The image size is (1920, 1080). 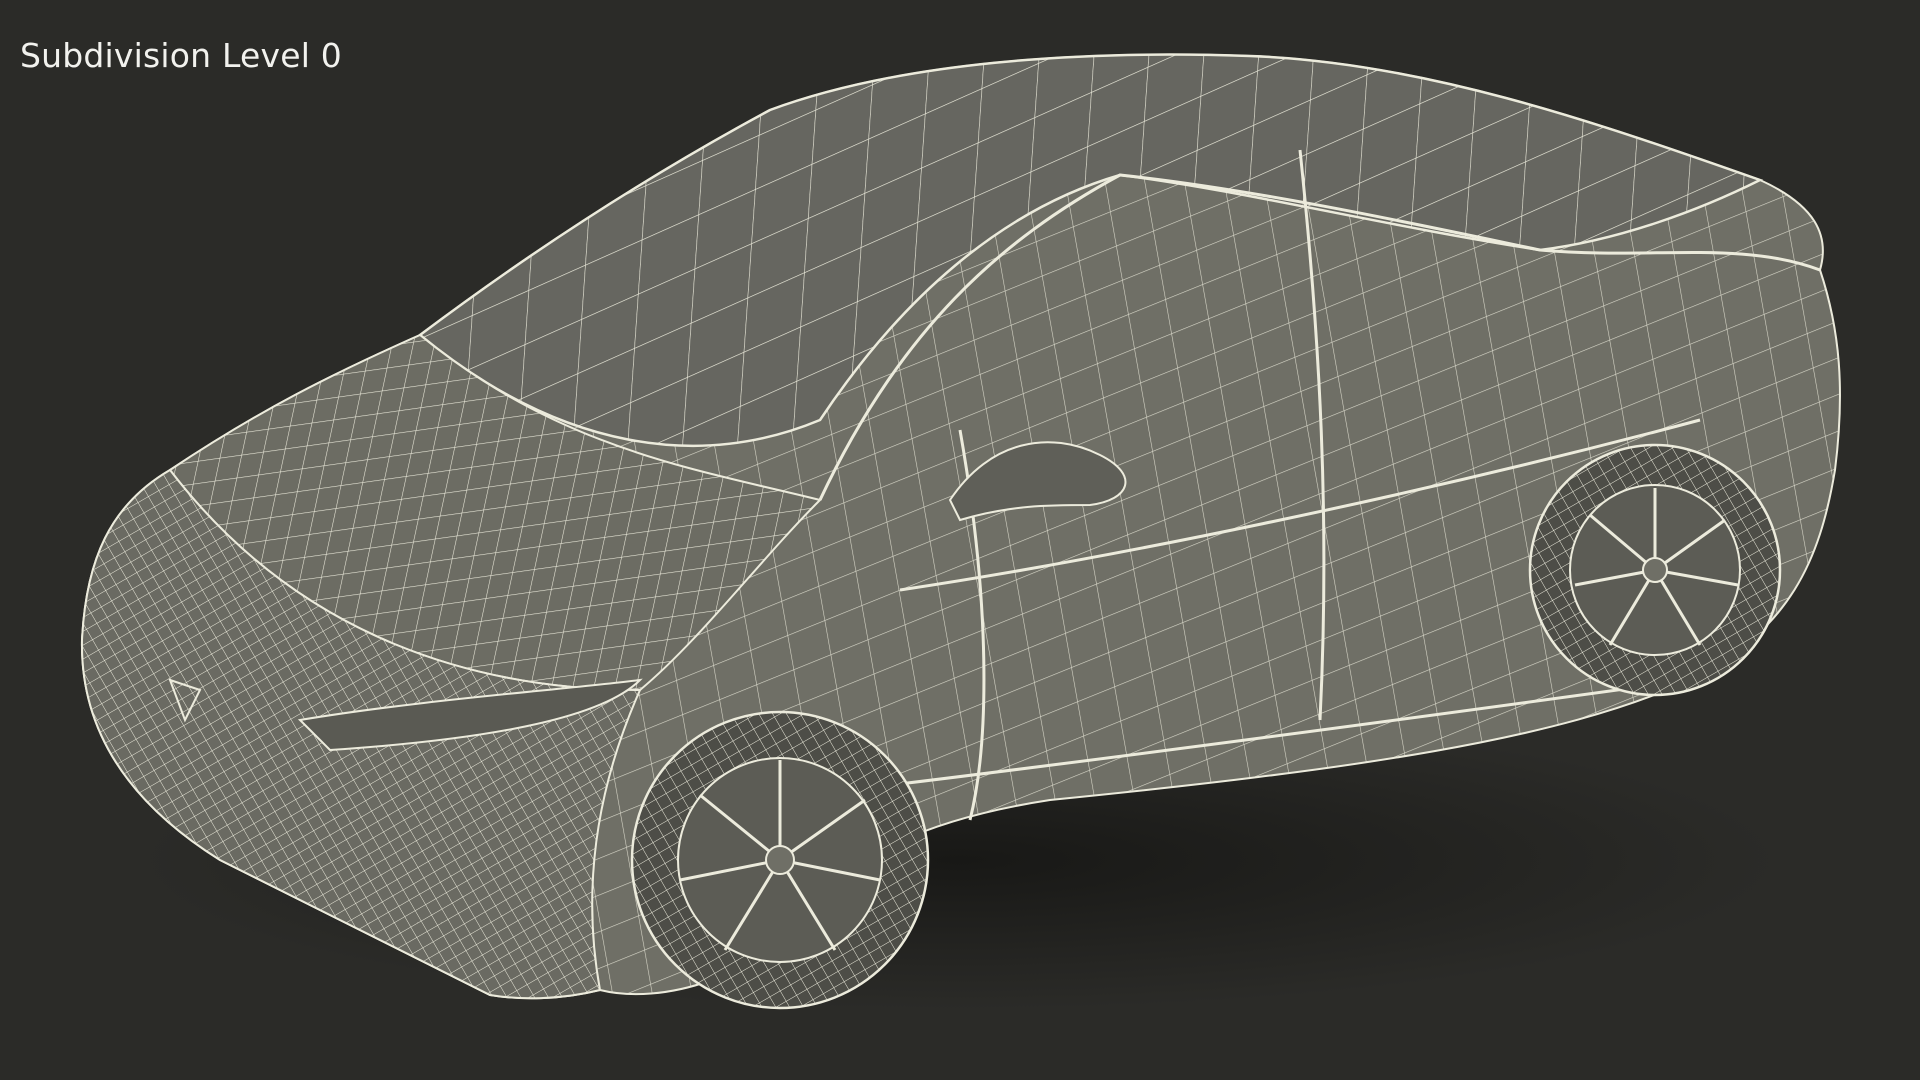 What do you see at coordinates (1655, 570) in the screenshot?
I see `rear-wheel-icon` at bounding box center [1655, 570].